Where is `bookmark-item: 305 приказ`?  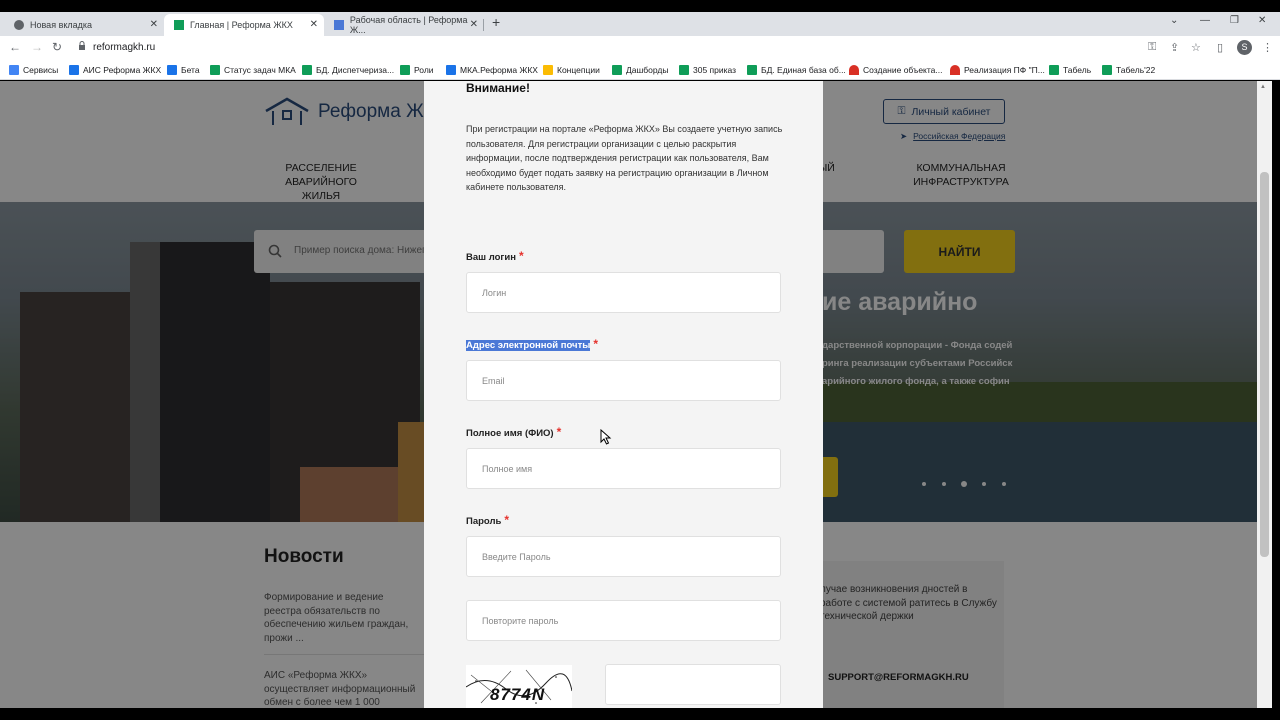 bookmark-item: 305 приказ is located at coordinates (707, 70).